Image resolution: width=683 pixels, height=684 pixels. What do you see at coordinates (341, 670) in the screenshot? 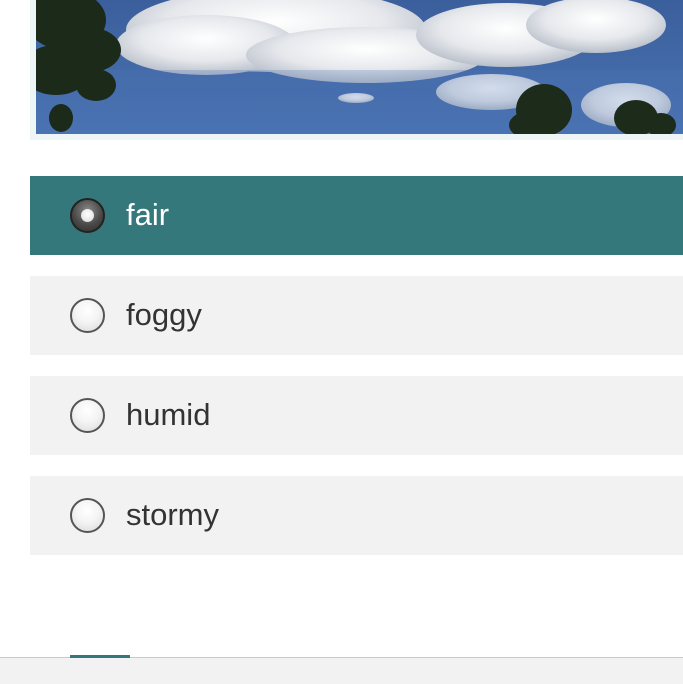
I see `footer-bar` at bounding box center [341, 670].